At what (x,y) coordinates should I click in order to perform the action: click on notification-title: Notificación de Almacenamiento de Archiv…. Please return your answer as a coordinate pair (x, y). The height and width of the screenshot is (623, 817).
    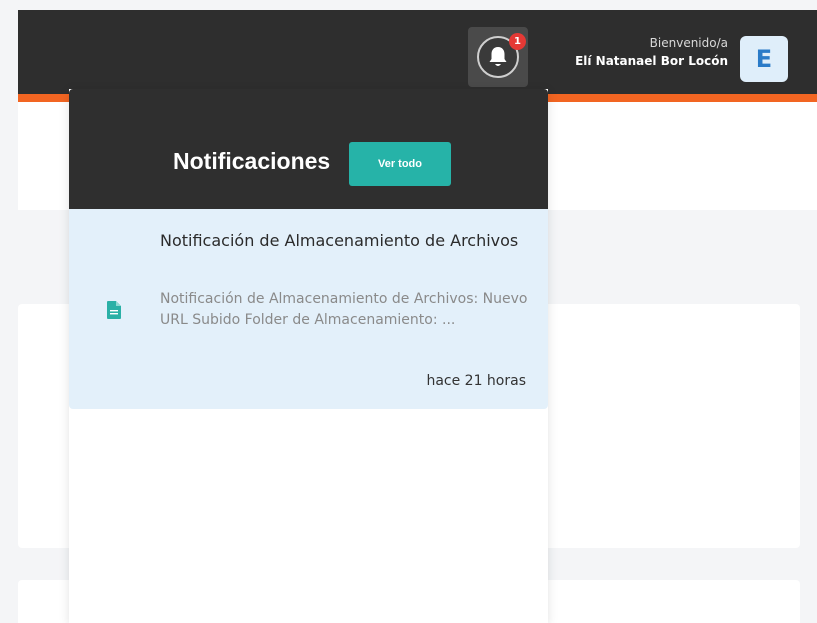
    Looking at the image, I should click on (339, 240).